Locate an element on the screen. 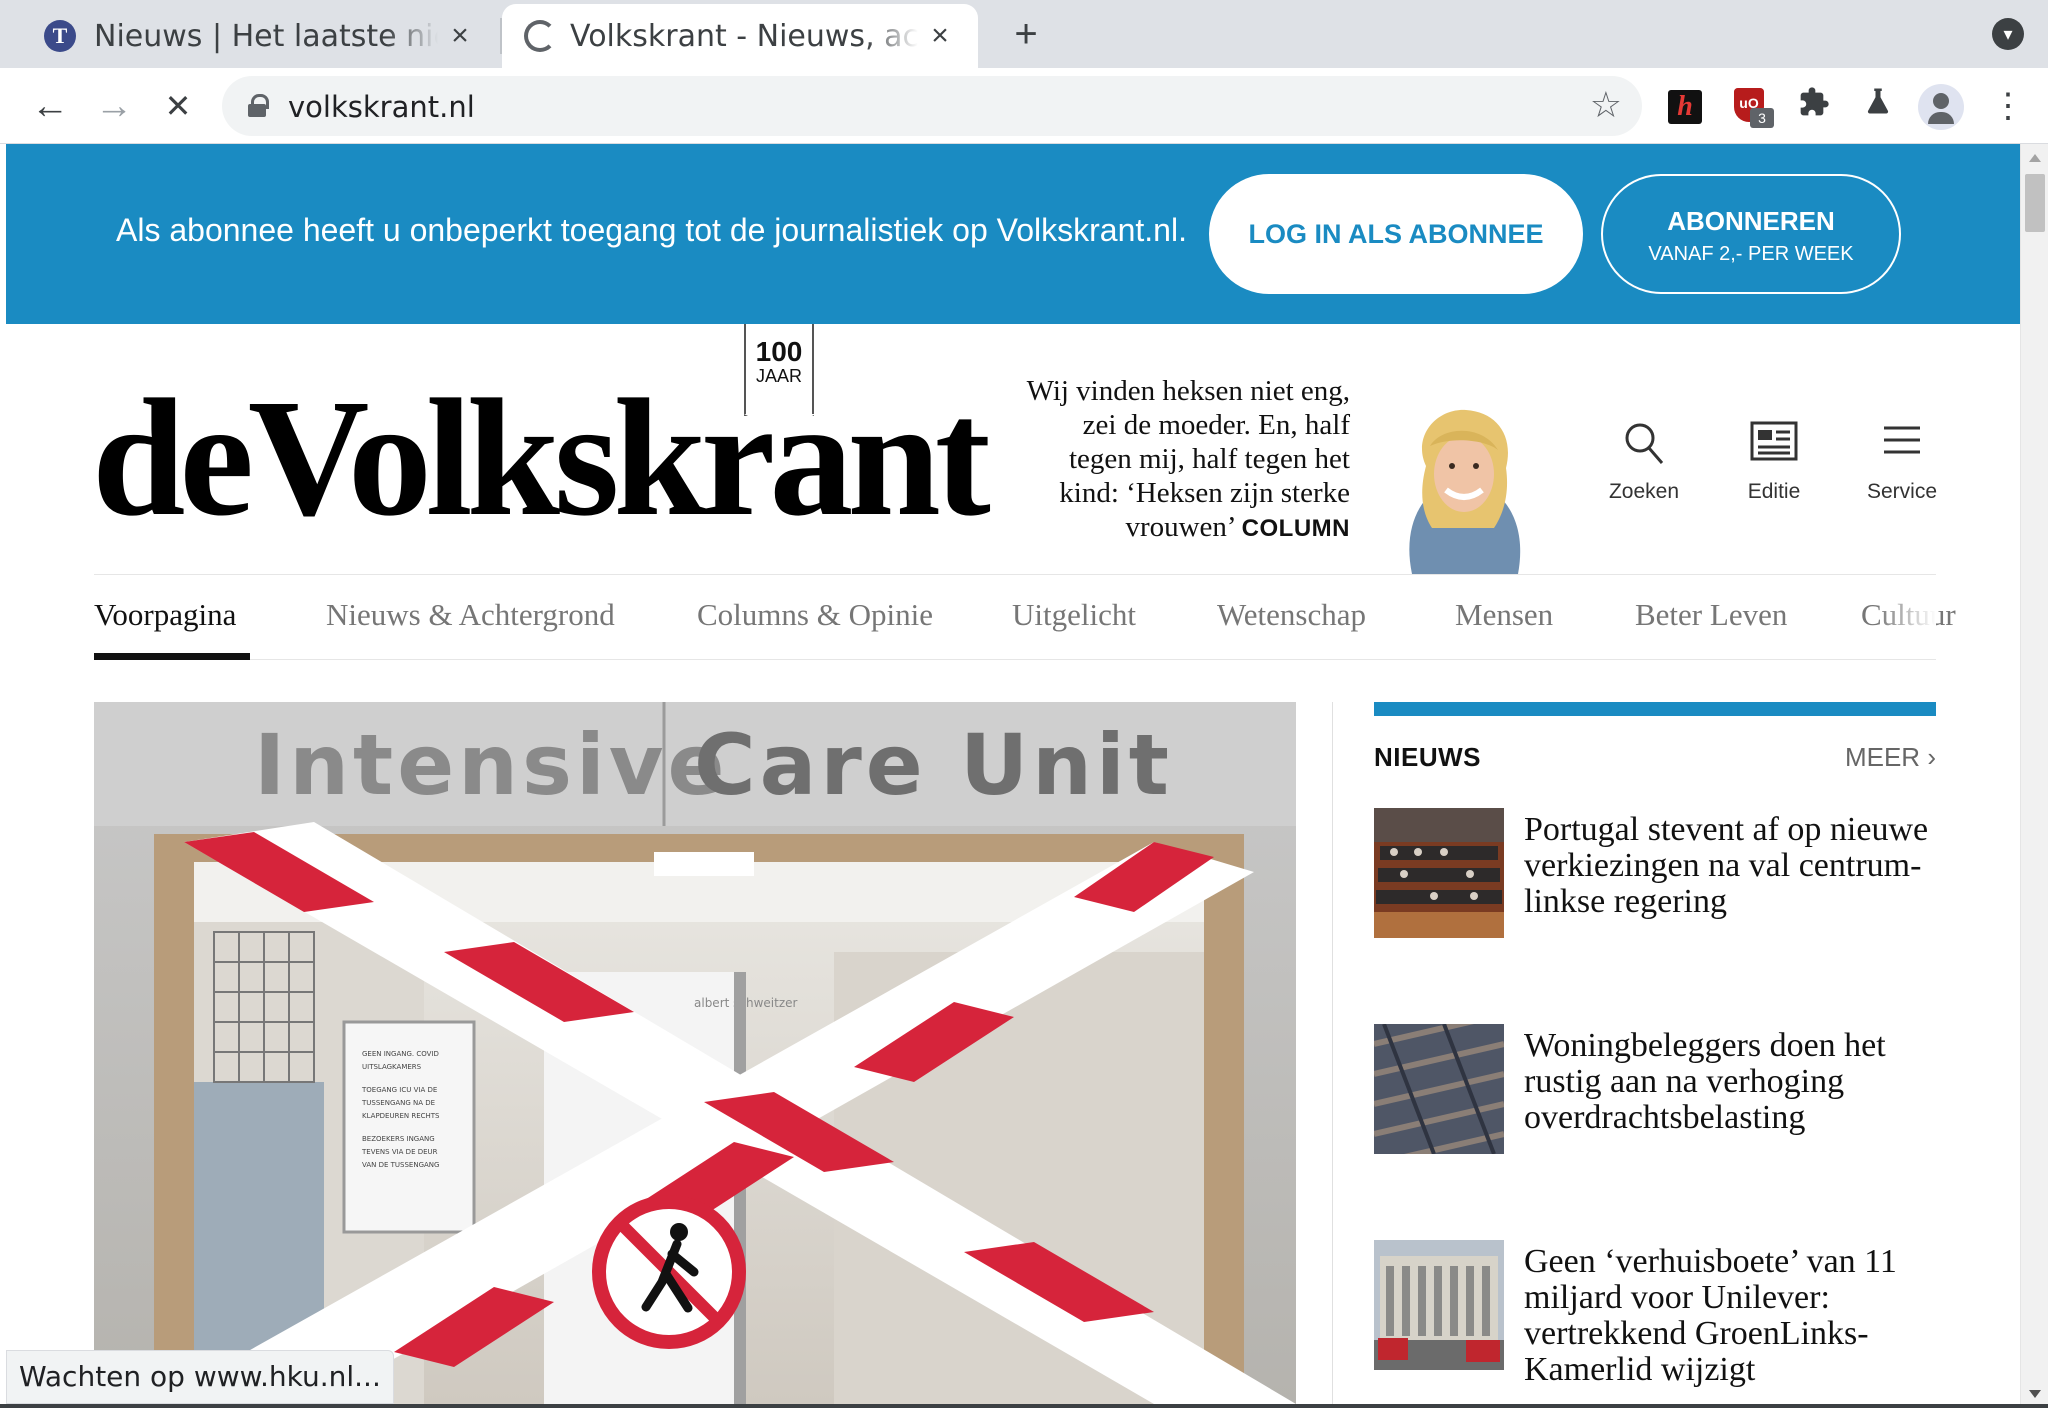 The height and width of the screenshot is (1408, 2048). chevron-right-icon: › is located at coordinates (1931, 757).